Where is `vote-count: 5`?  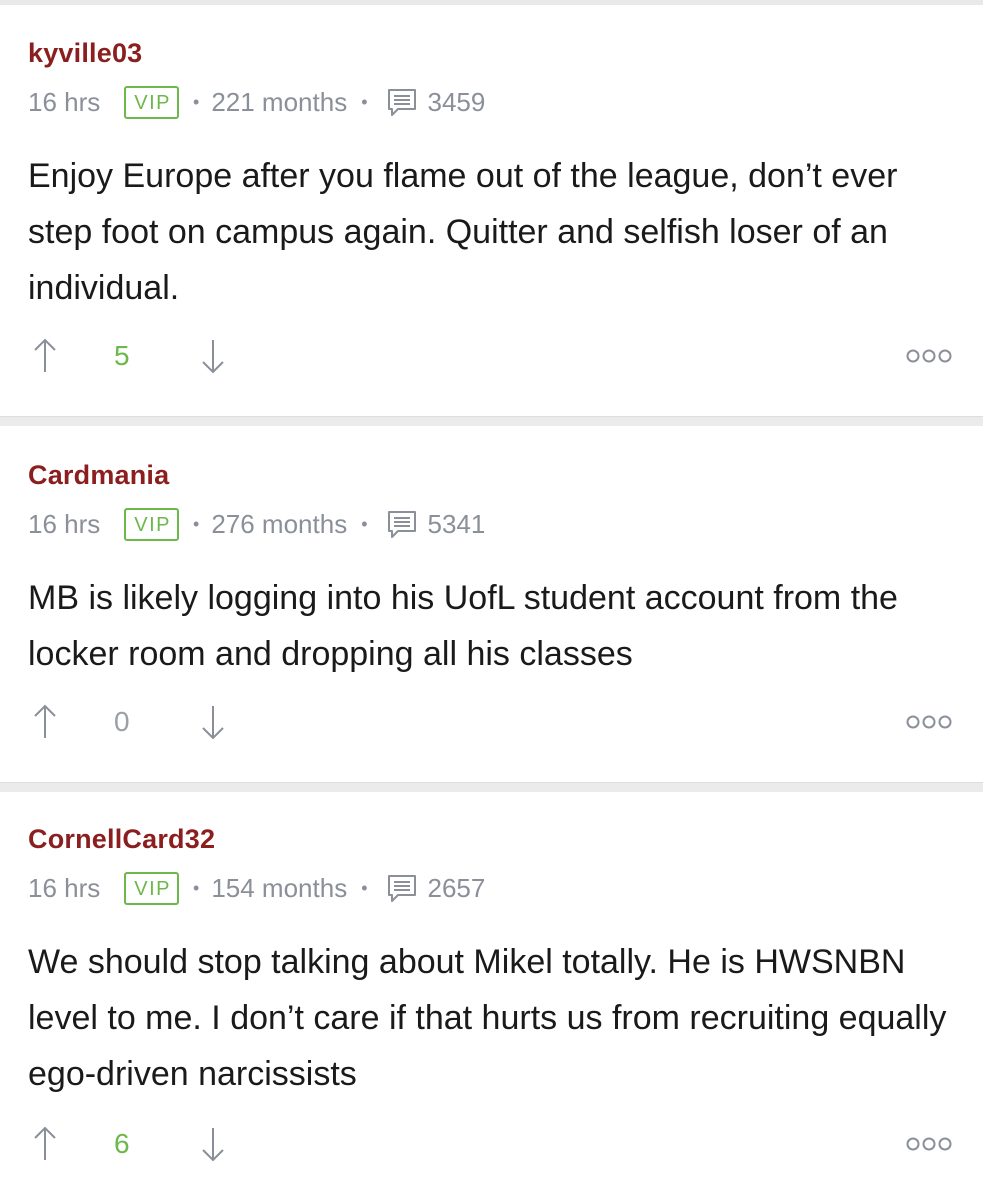 vote-count: 5 is located at coordinates (122, 355).